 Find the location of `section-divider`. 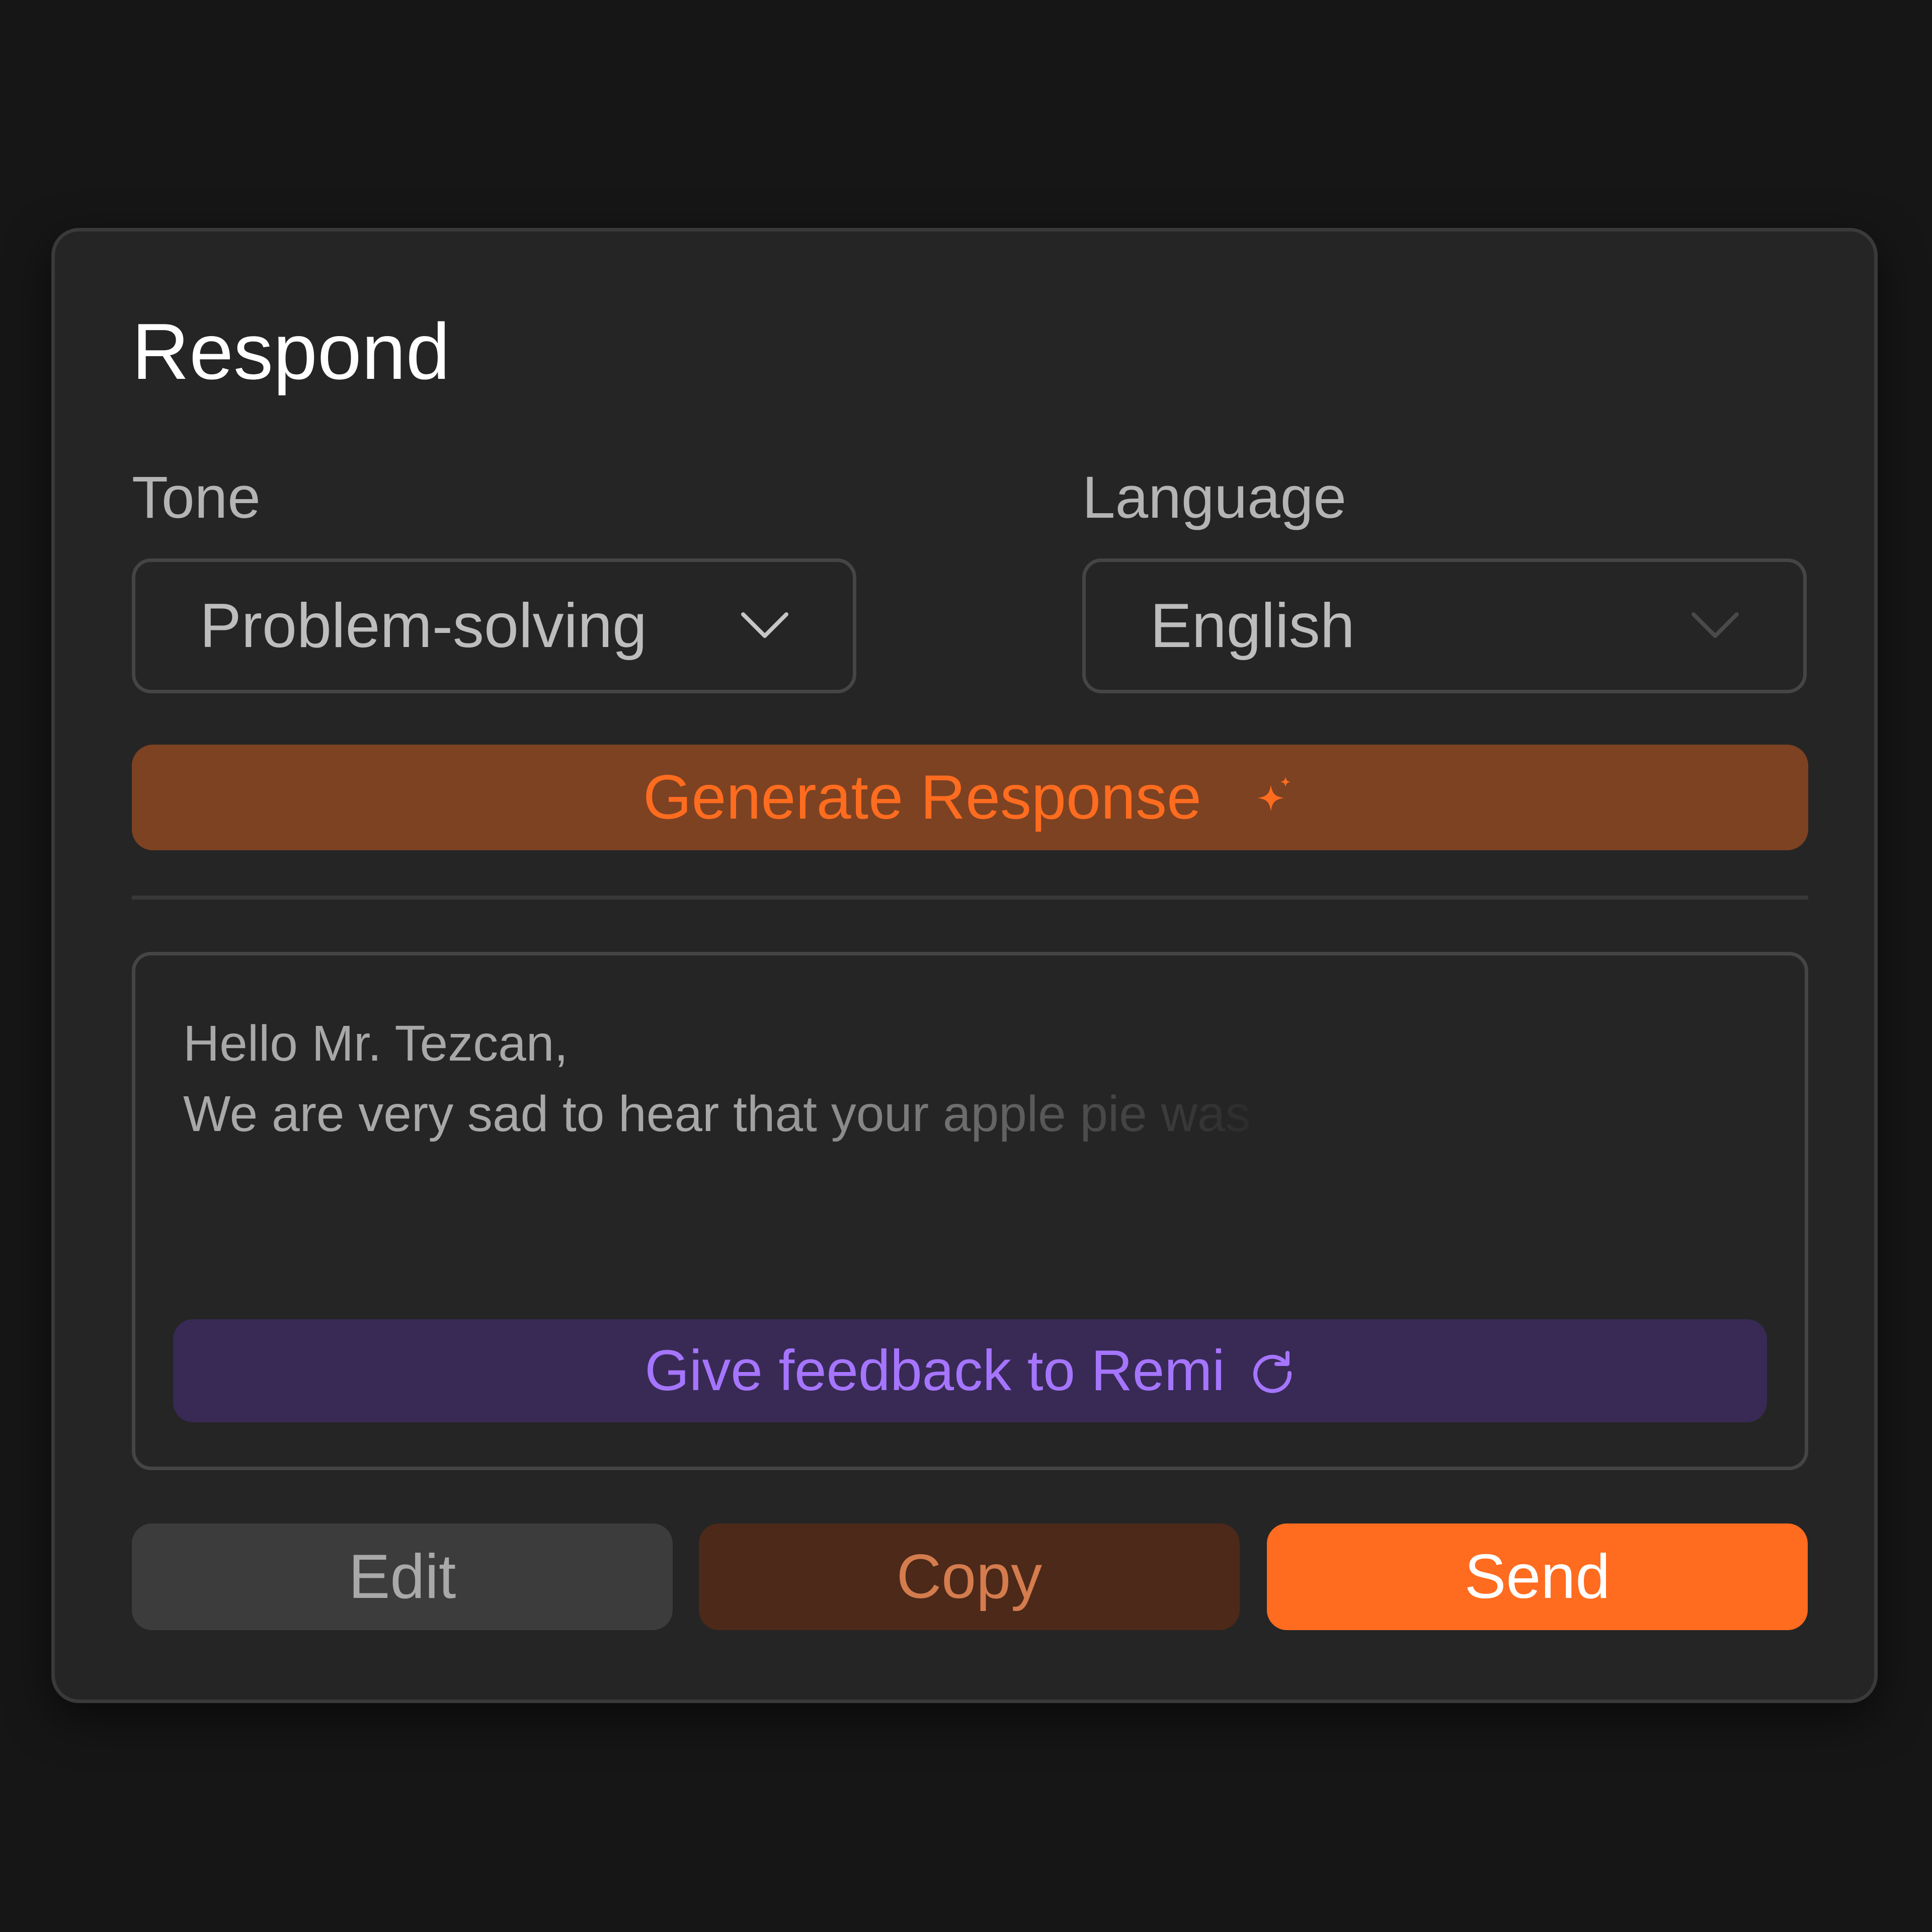

section-divider is located at coordinates (970, 898).